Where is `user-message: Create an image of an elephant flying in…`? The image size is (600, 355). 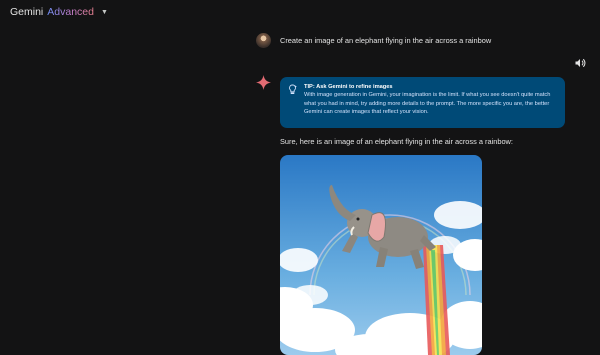
user-message: Create an image of an elephant flying in… is located at coordinates (373, 40).